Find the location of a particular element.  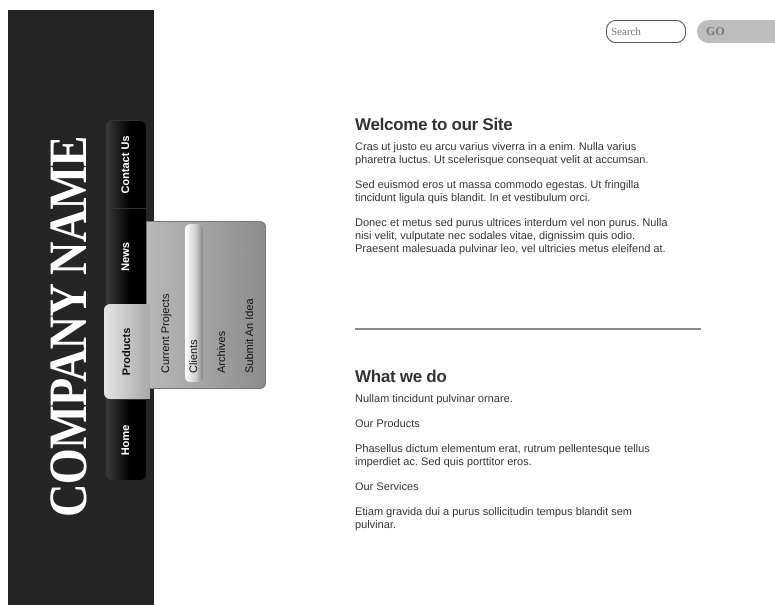

submenu-item: Archives is located at coordinates (222, 303).